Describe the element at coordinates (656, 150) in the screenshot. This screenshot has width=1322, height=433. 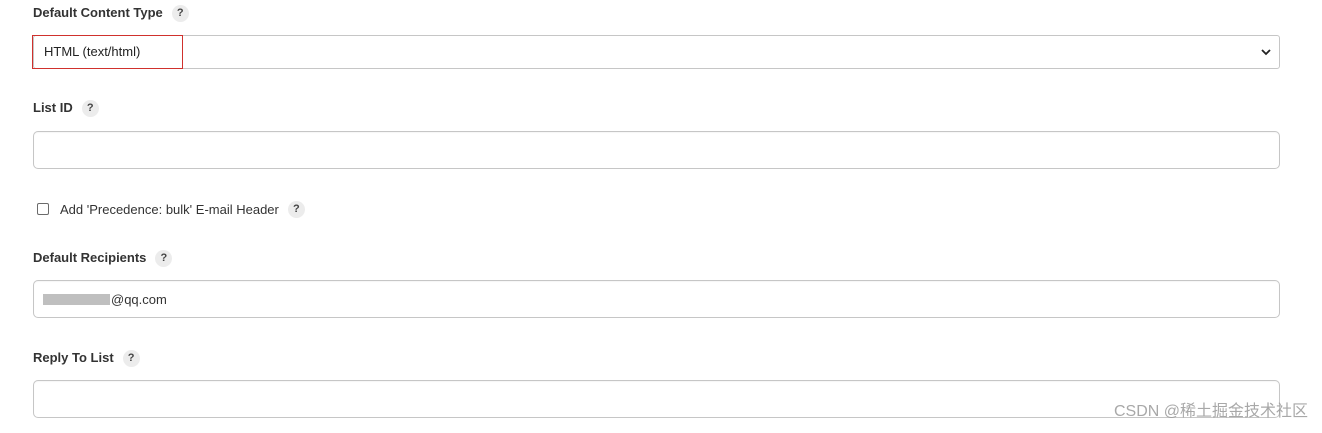
I see `list-id-input` at that location.